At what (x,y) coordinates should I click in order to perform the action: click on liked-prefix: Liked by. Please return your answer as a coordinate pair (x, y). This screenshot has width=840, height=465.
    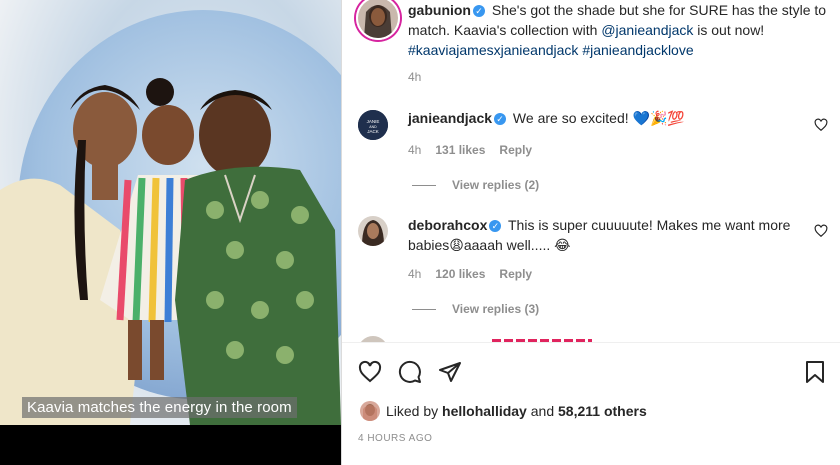
    Looking at the image, I should click on (414, 411).